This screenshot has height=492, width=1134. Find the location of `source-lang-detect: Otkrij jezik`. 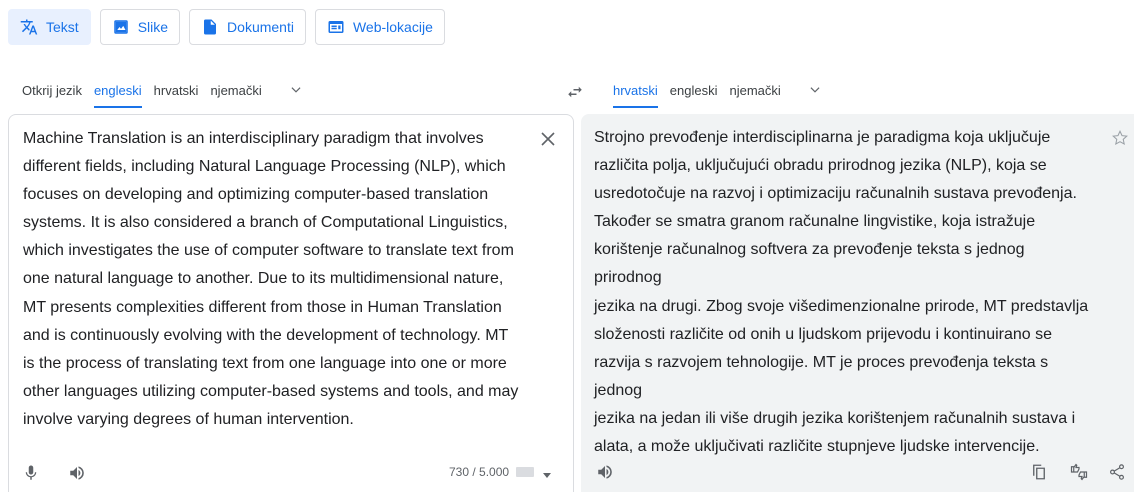

source-lang-detect: Otkrij jezik is located at coordinates (52, 90).